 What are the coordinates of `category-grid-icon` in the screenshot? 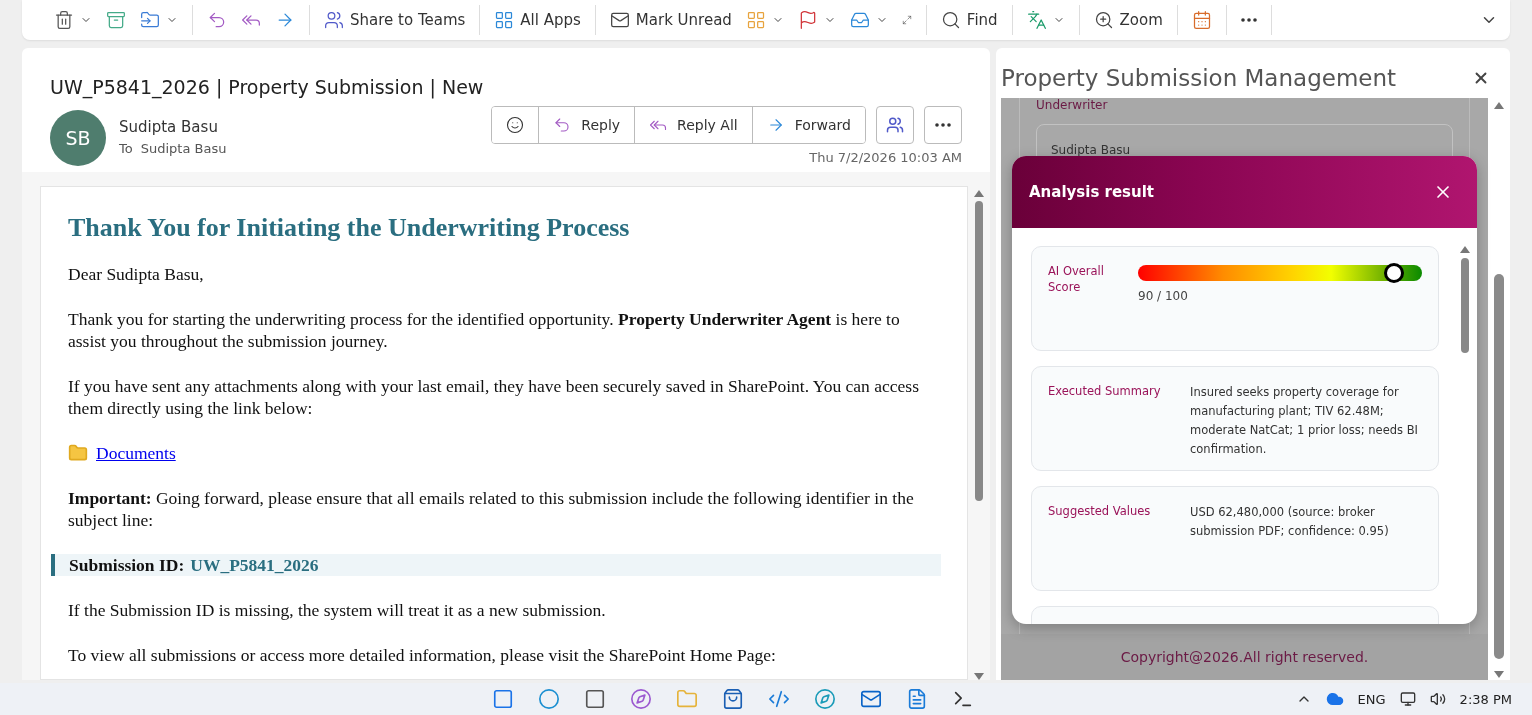 It's located at (755, 20).